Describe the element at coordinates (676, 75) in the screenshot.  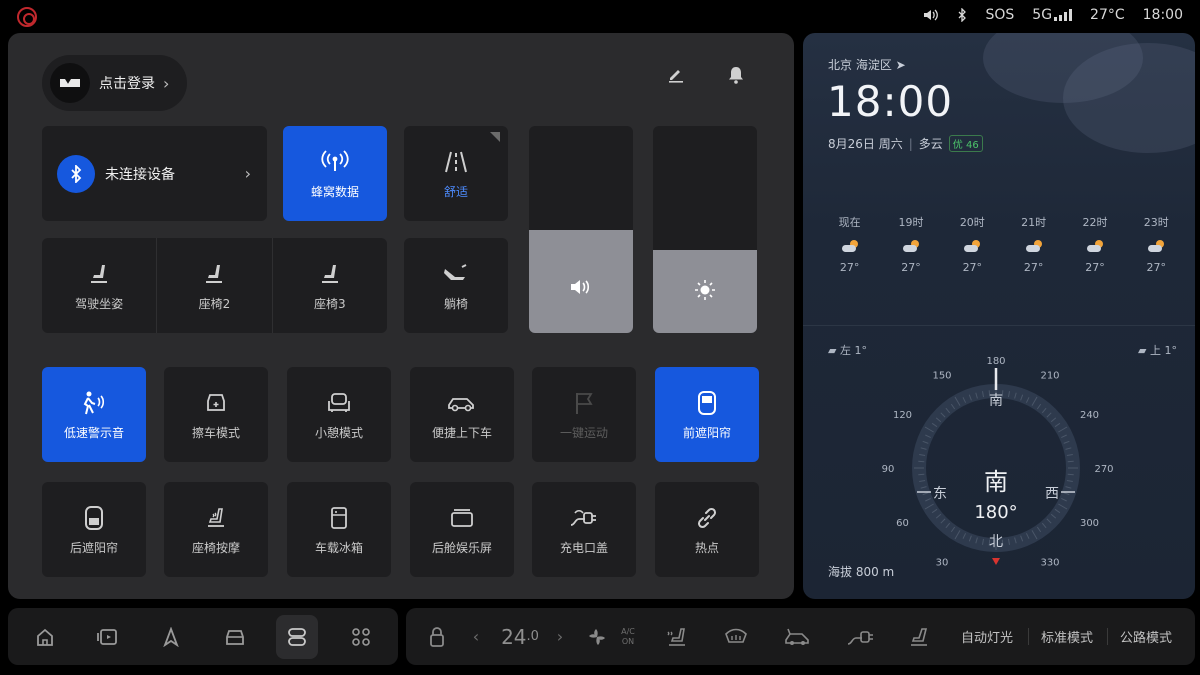
I see `edit-button` at that location.